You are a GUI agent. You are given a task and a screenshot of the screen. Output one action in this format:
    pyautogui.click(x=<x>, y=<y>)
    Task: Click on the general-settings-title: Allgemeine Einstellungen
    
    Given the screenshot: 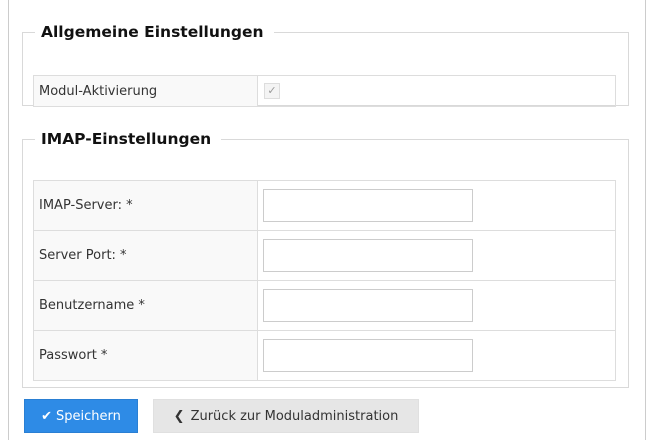 What is the action you would take?
    pyautogui.click(x=152, y=32)
    